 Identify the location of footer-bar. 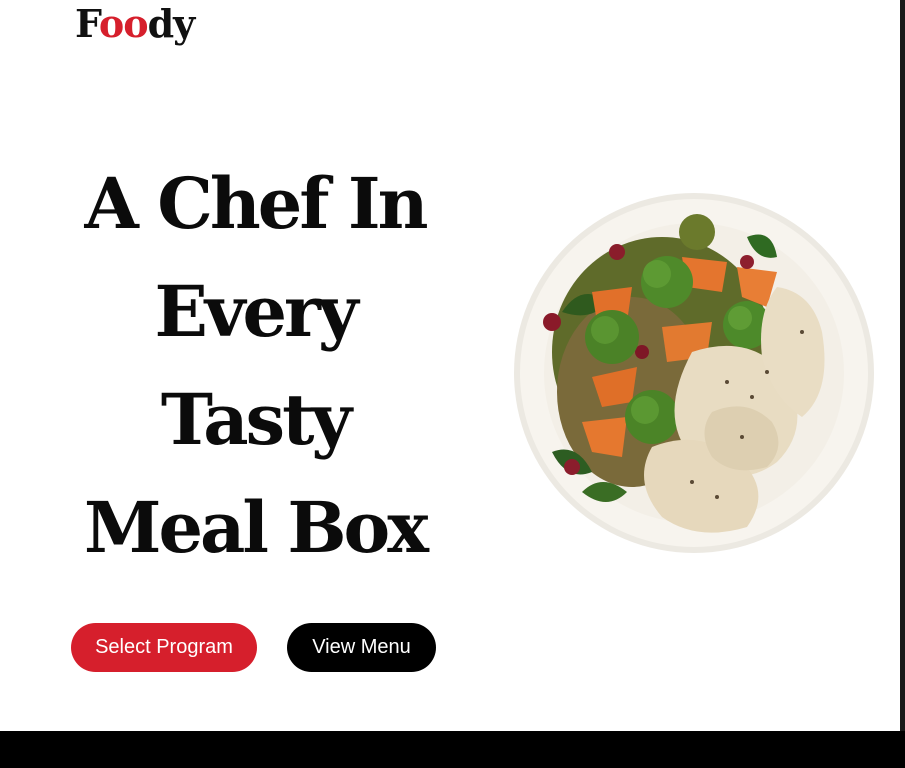
(452, 749).